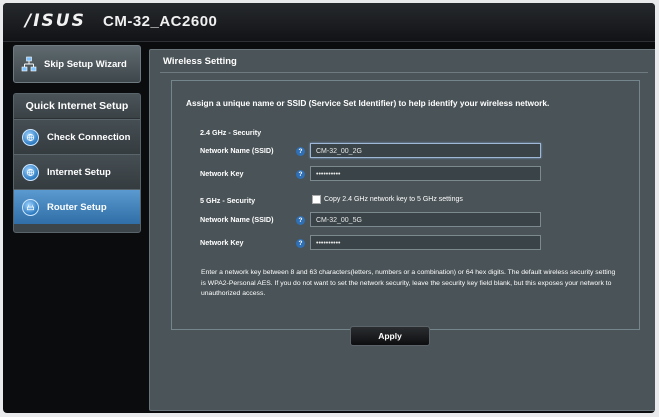  I want to click on sidebar-item-label: Router Setup, so click(77, 207).